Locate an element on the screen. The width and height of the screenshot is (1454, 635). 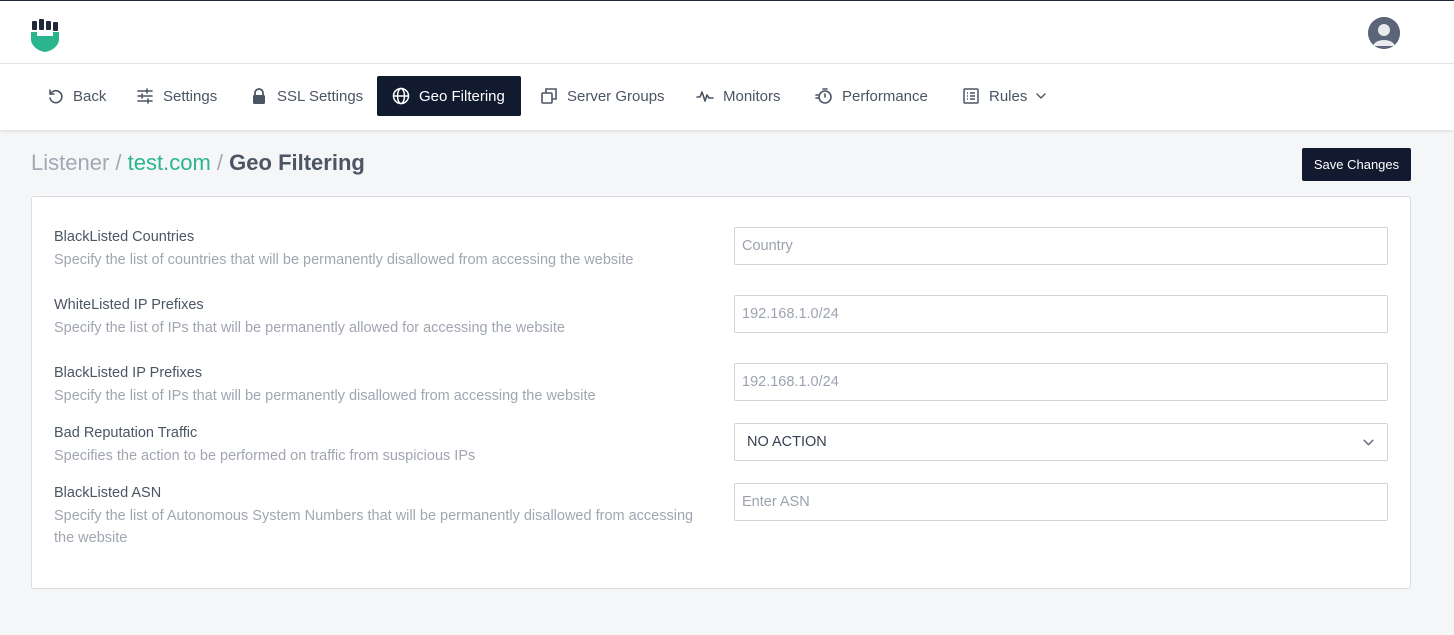
copy-icon is located at coordinates (549, 96).